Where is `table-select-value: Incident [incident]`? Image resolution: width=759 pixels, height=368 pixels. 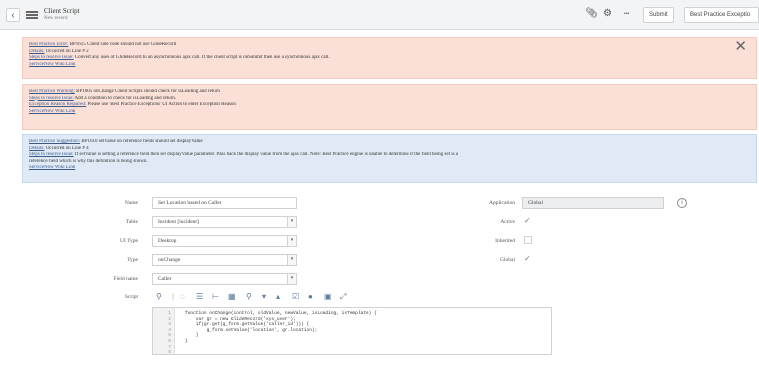 table-select-value: Incident [incident] is located at coordinates (178, 222).